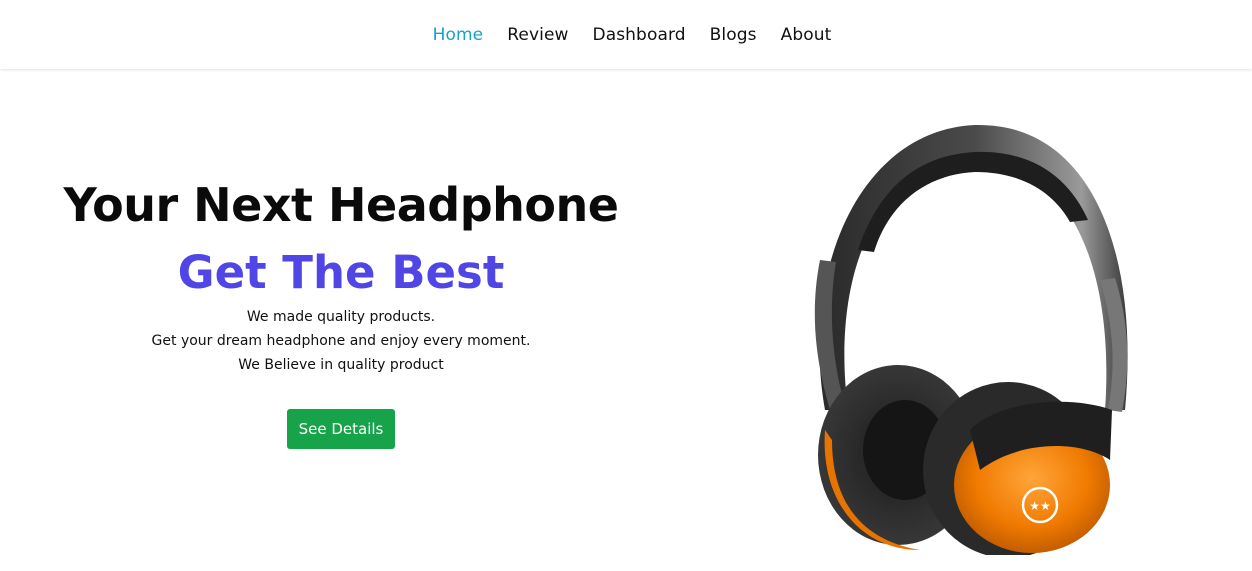 This screenshot has width=1252, height=571. Describe the element at coordinates (341, 205) in the screenshot. I see `hero-title: Your Next Headphone` at that location.